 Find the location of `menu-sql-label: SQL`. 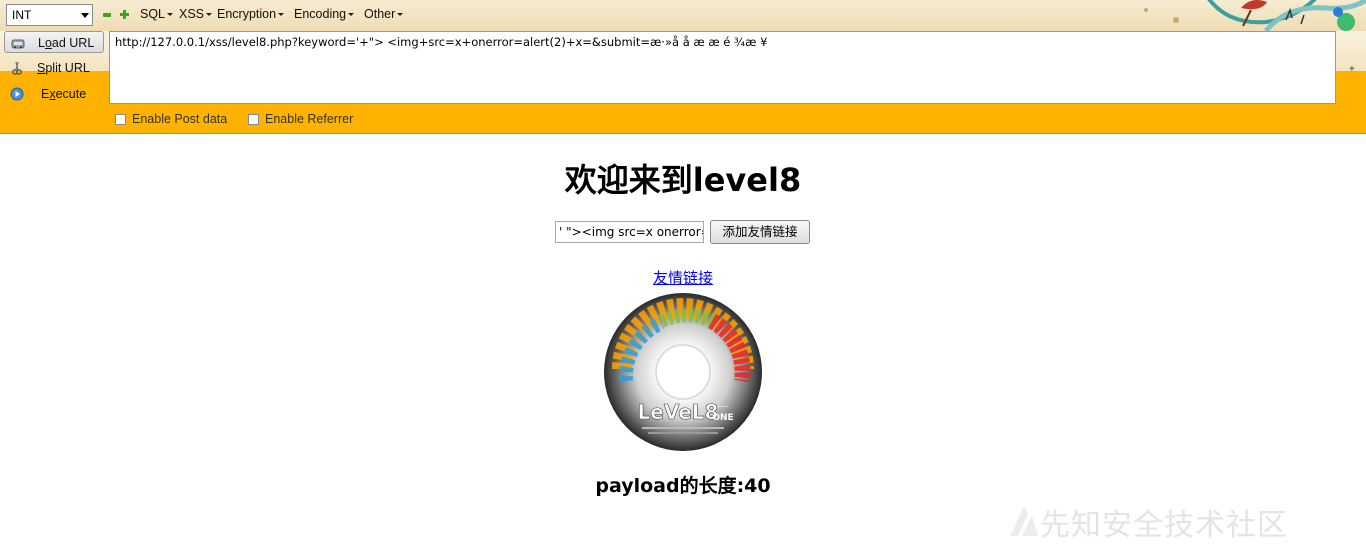

menu-sql-label: SQL is located at coordinates (153, 14).